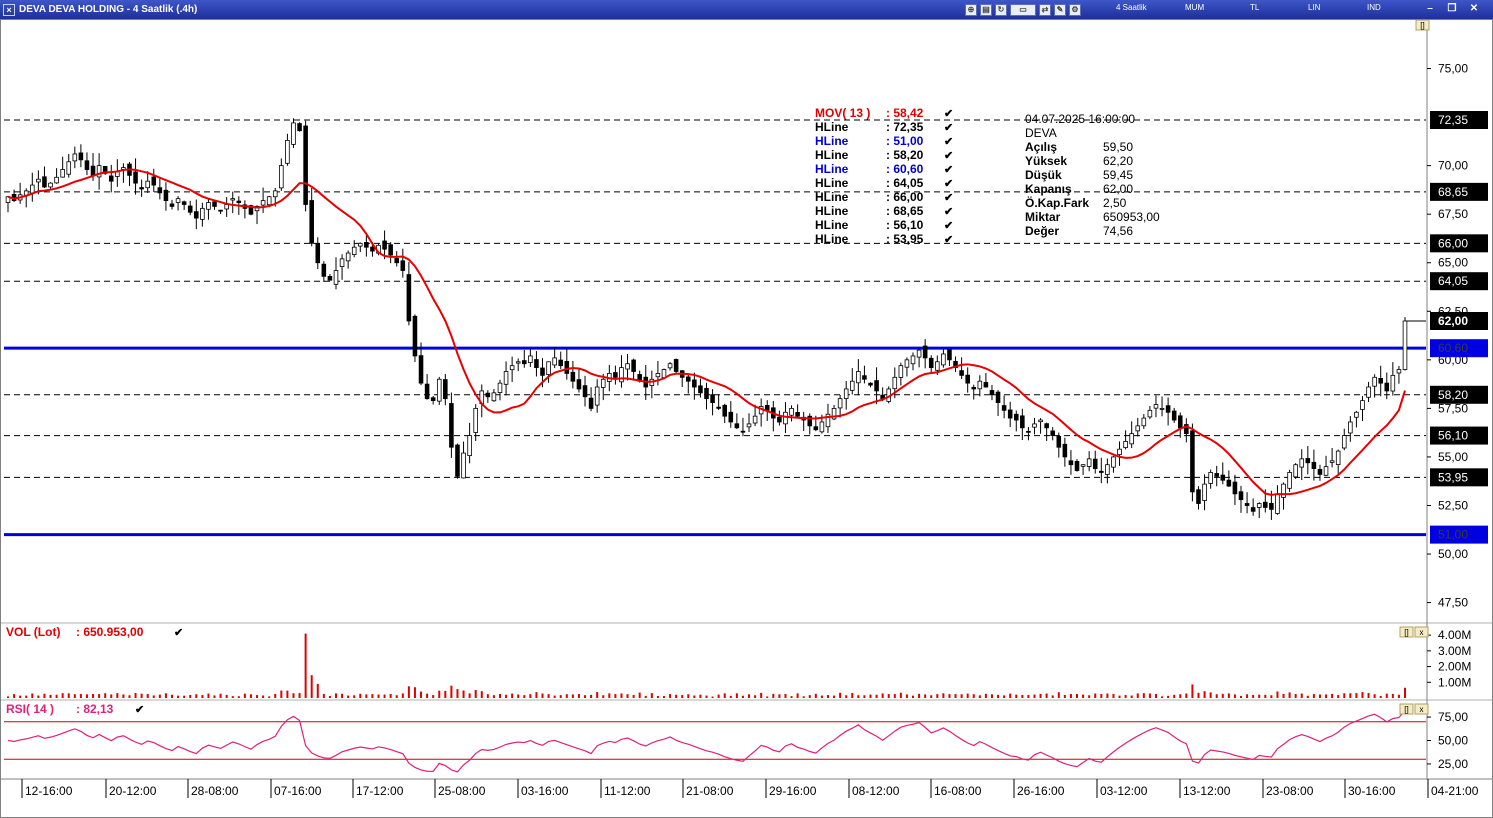 The height and width of the screenshot is (818, 1493). I want to click on legend-value: : 53,95, so click(905, 239).